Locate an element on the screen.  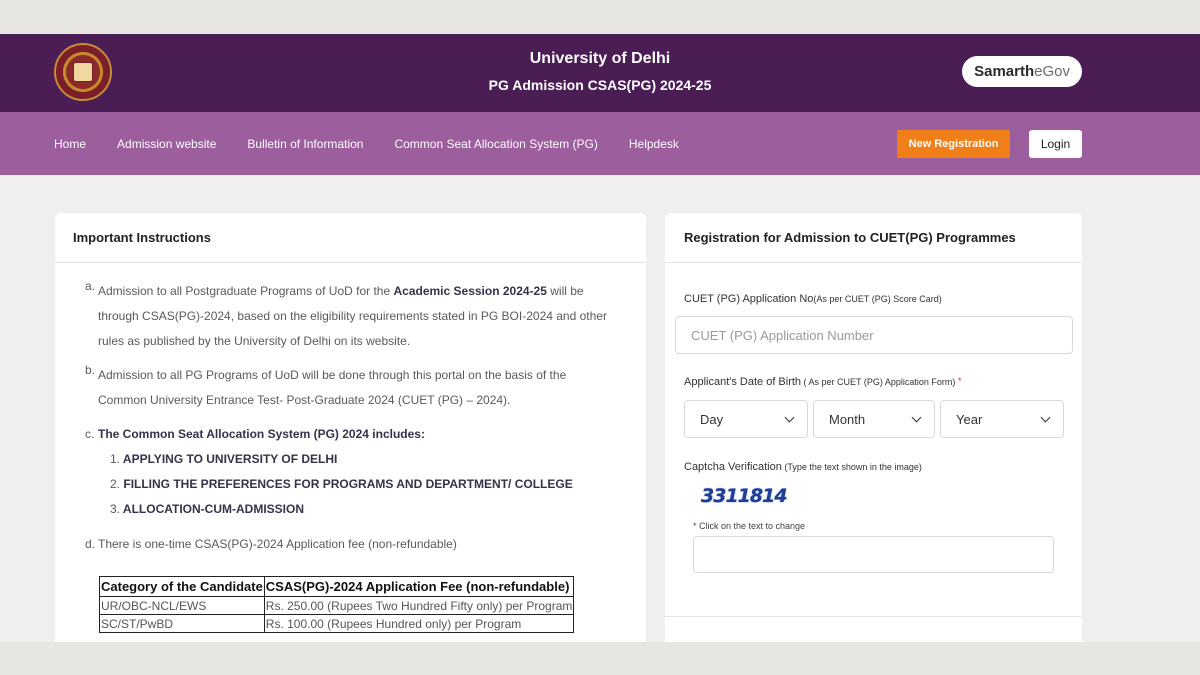
captcha-image: 3311814 is located at coordinates (744, 496).